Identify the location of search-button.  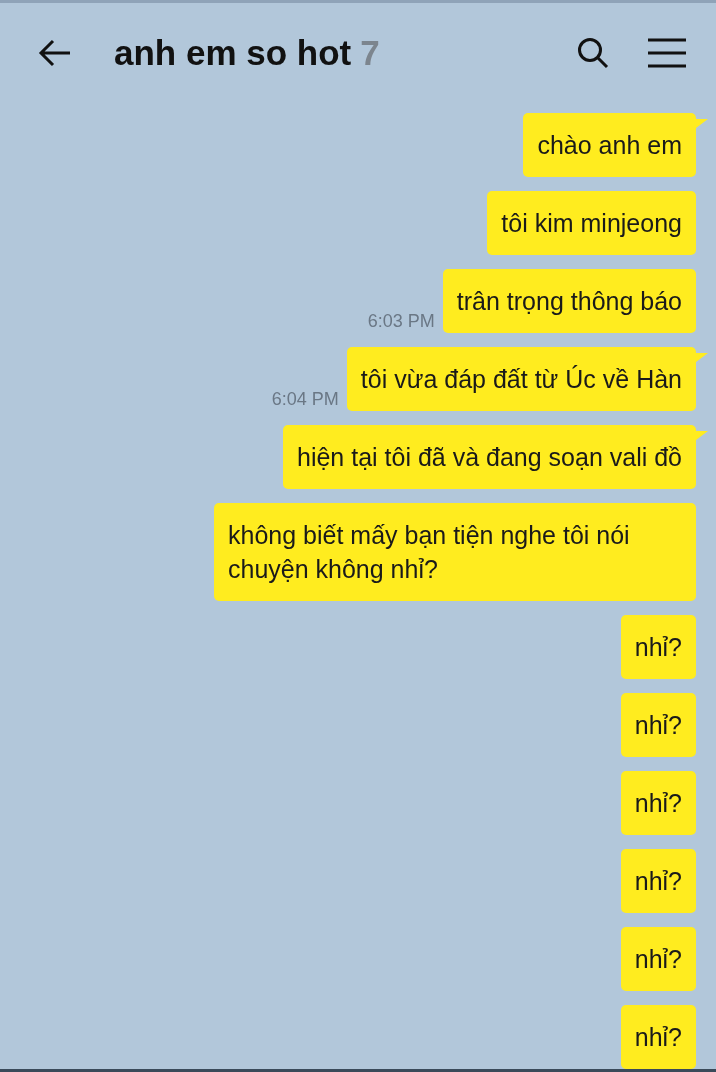
(593, 53).